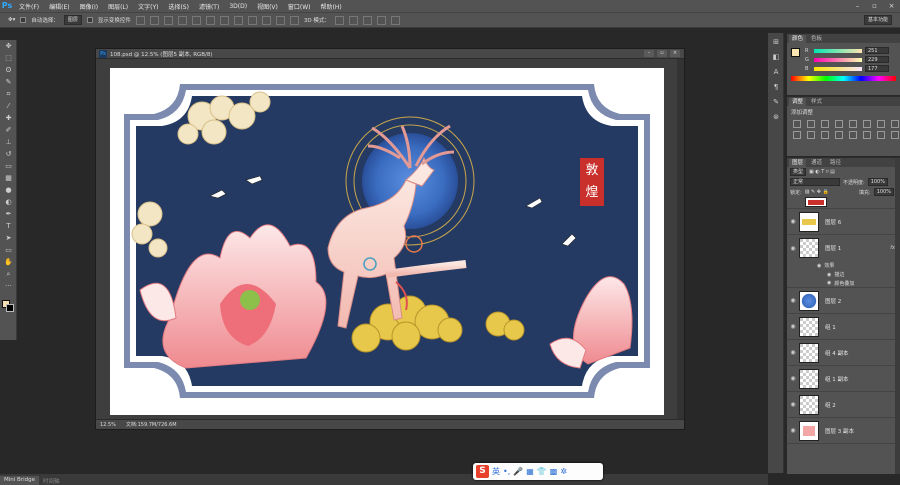  Describe the element at coordinates (10, 308) in the screenshot. I see `background-color-swatch` at that location.